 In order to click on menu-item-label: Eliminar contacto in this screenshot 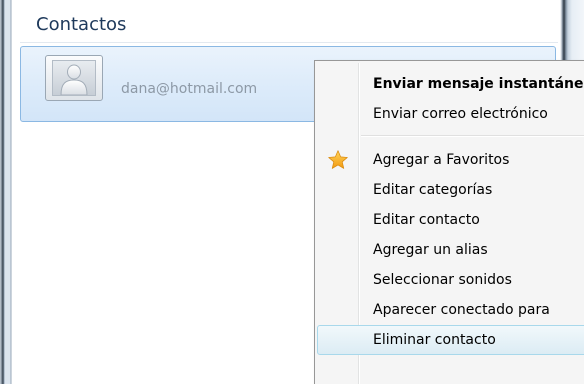, I will do `click(434, 340)`.